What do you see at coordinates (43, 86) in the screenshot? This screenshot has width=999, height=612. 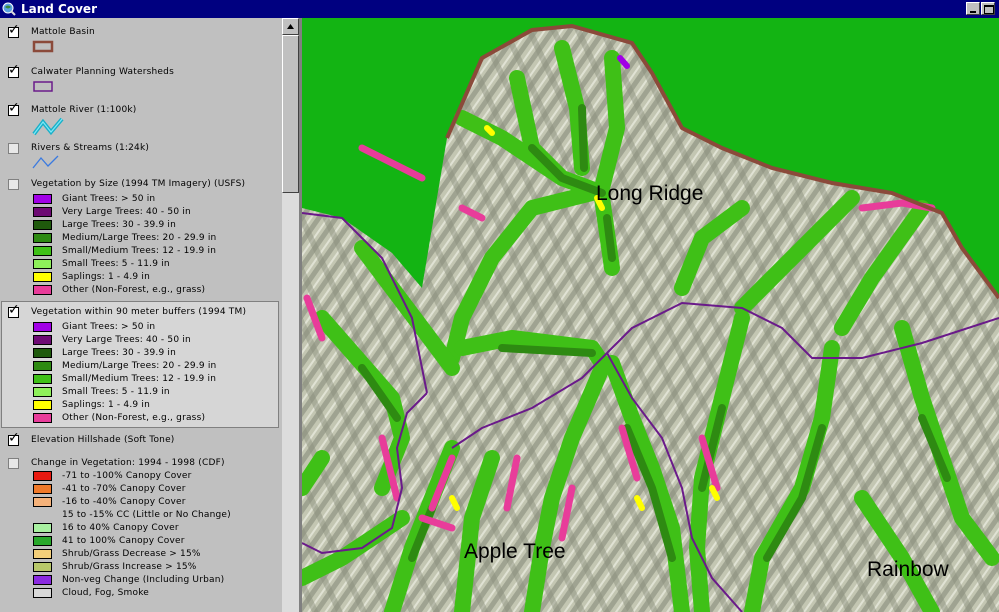 I see `watershed-outline-symbol` at bounding box center [43, 86].